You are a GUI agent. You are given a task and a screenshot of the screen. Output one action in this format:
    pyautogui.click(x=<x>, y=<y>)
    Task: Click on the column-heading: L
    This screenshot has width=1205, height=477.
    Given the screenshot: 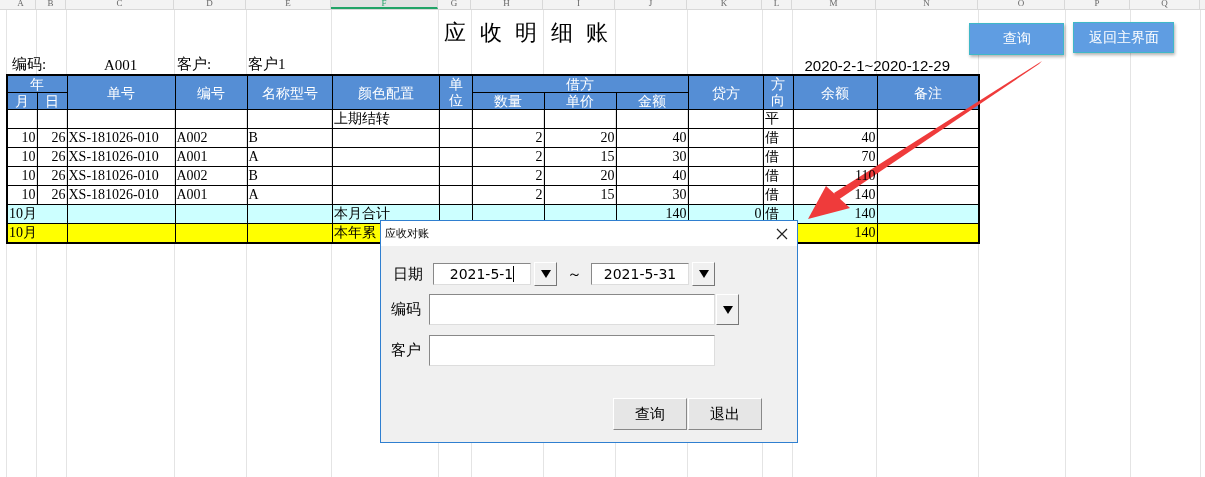 What is the action you would take?
    pyautogui.click(x=777, y=4)
    